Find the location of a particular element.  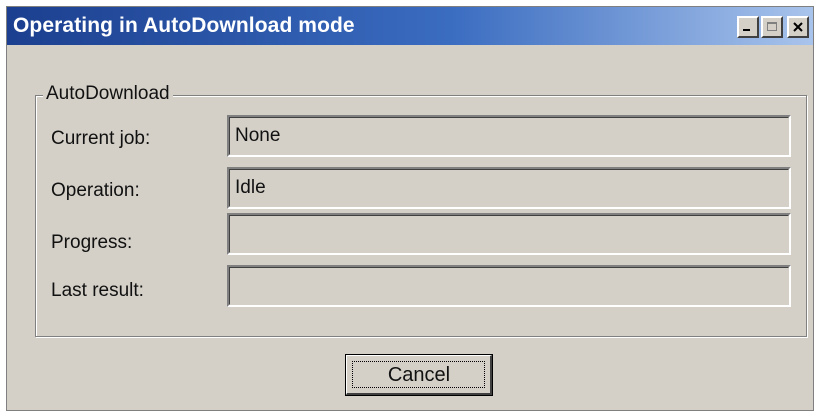

cancel-button-label: Cancel is located at coordinates (419, 375).